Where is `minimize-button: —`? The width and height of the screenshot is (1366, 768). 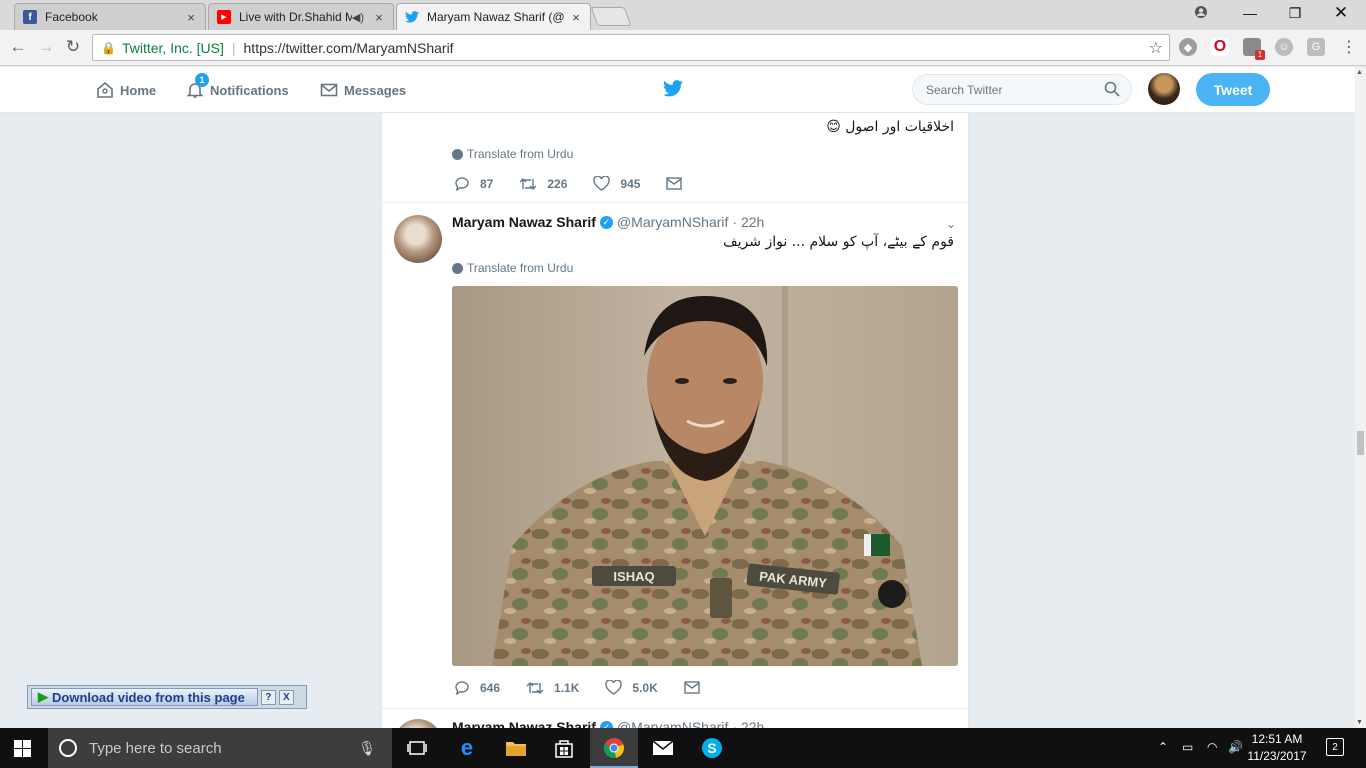
minimize-button: — is located at coordinates (1250, 13).